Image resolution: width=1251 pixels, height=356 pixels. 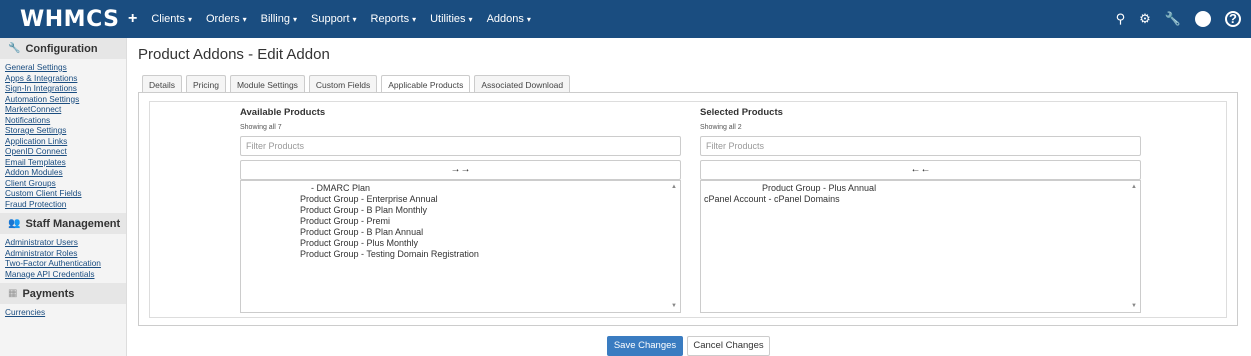 I want to click on user-avatar-icon, so click(x=1203, y=19).